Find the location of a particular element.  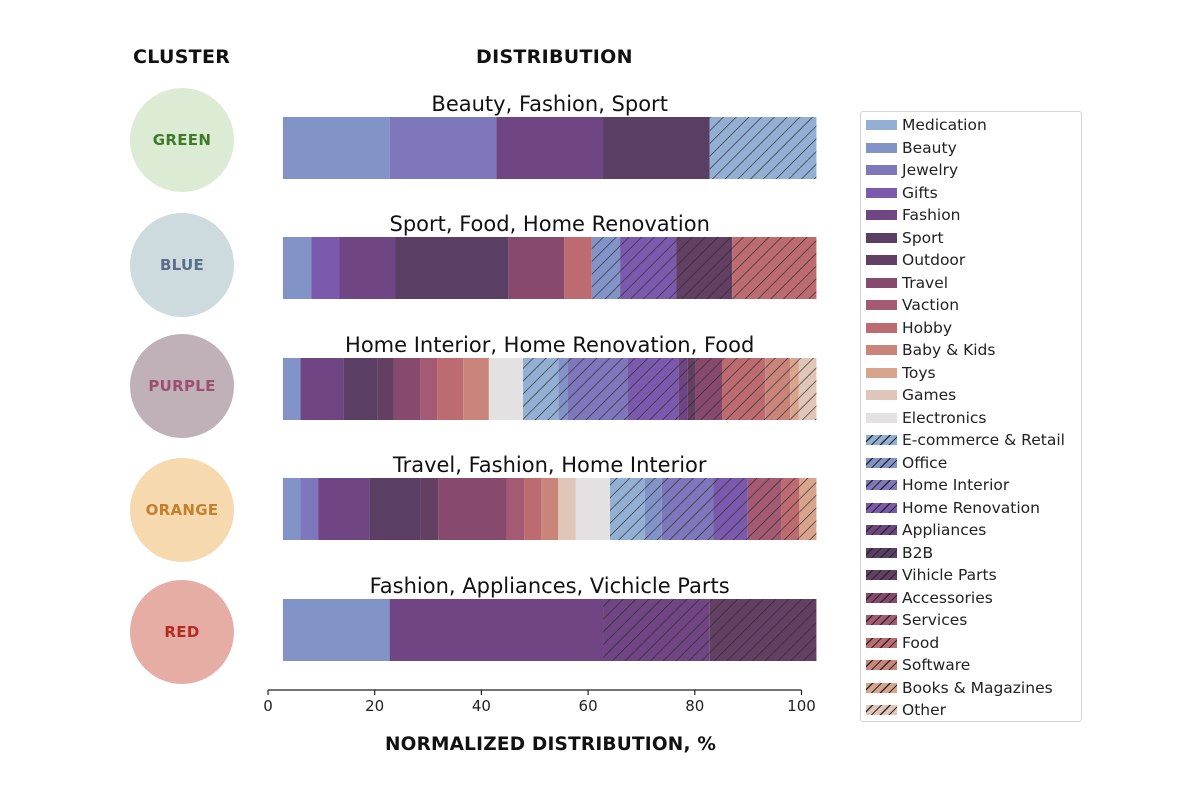

legend-item: Beauty is located at coordinates (911, 148).